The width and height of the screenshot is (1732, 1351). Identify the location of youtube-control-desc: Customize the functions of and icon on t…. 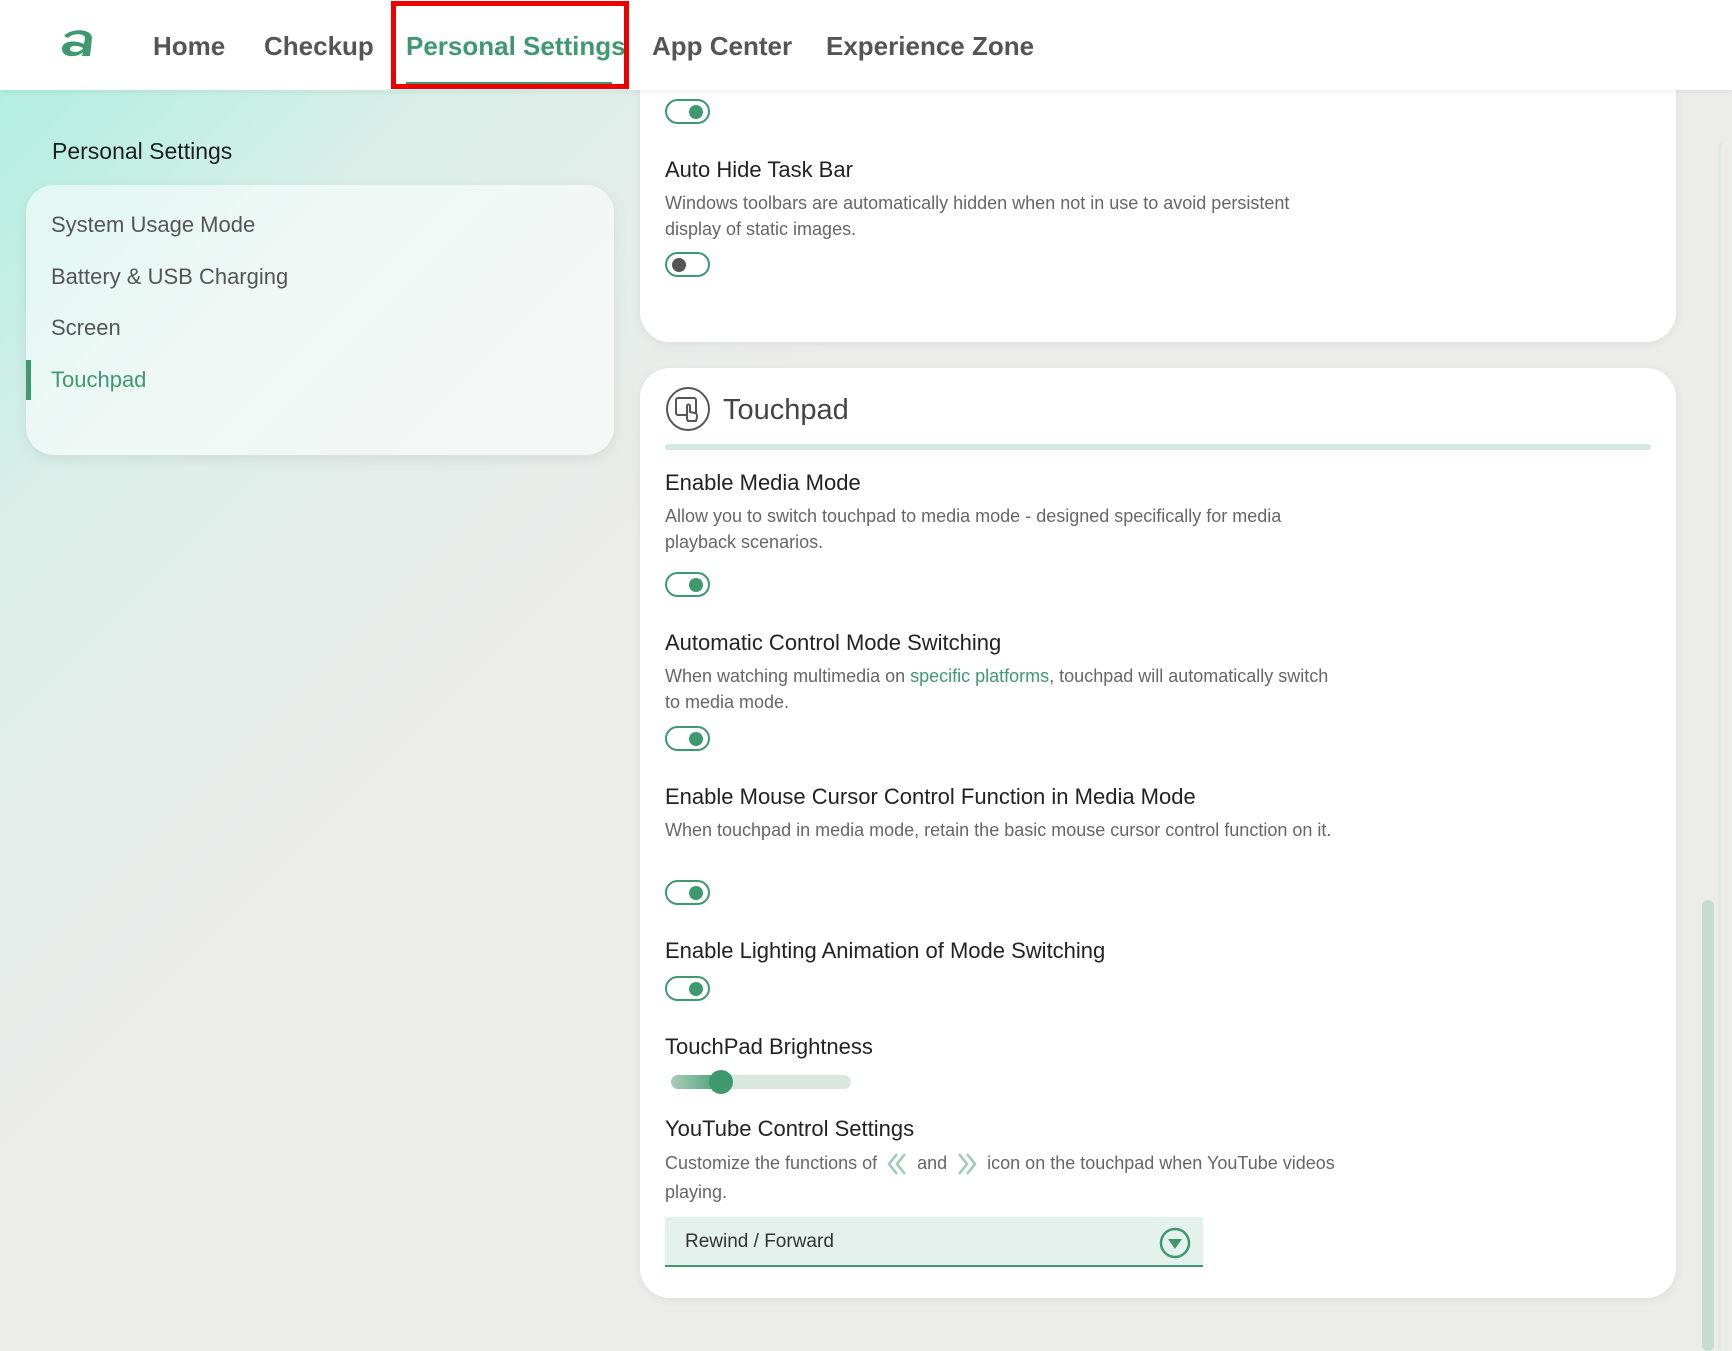
(1005, 1178).